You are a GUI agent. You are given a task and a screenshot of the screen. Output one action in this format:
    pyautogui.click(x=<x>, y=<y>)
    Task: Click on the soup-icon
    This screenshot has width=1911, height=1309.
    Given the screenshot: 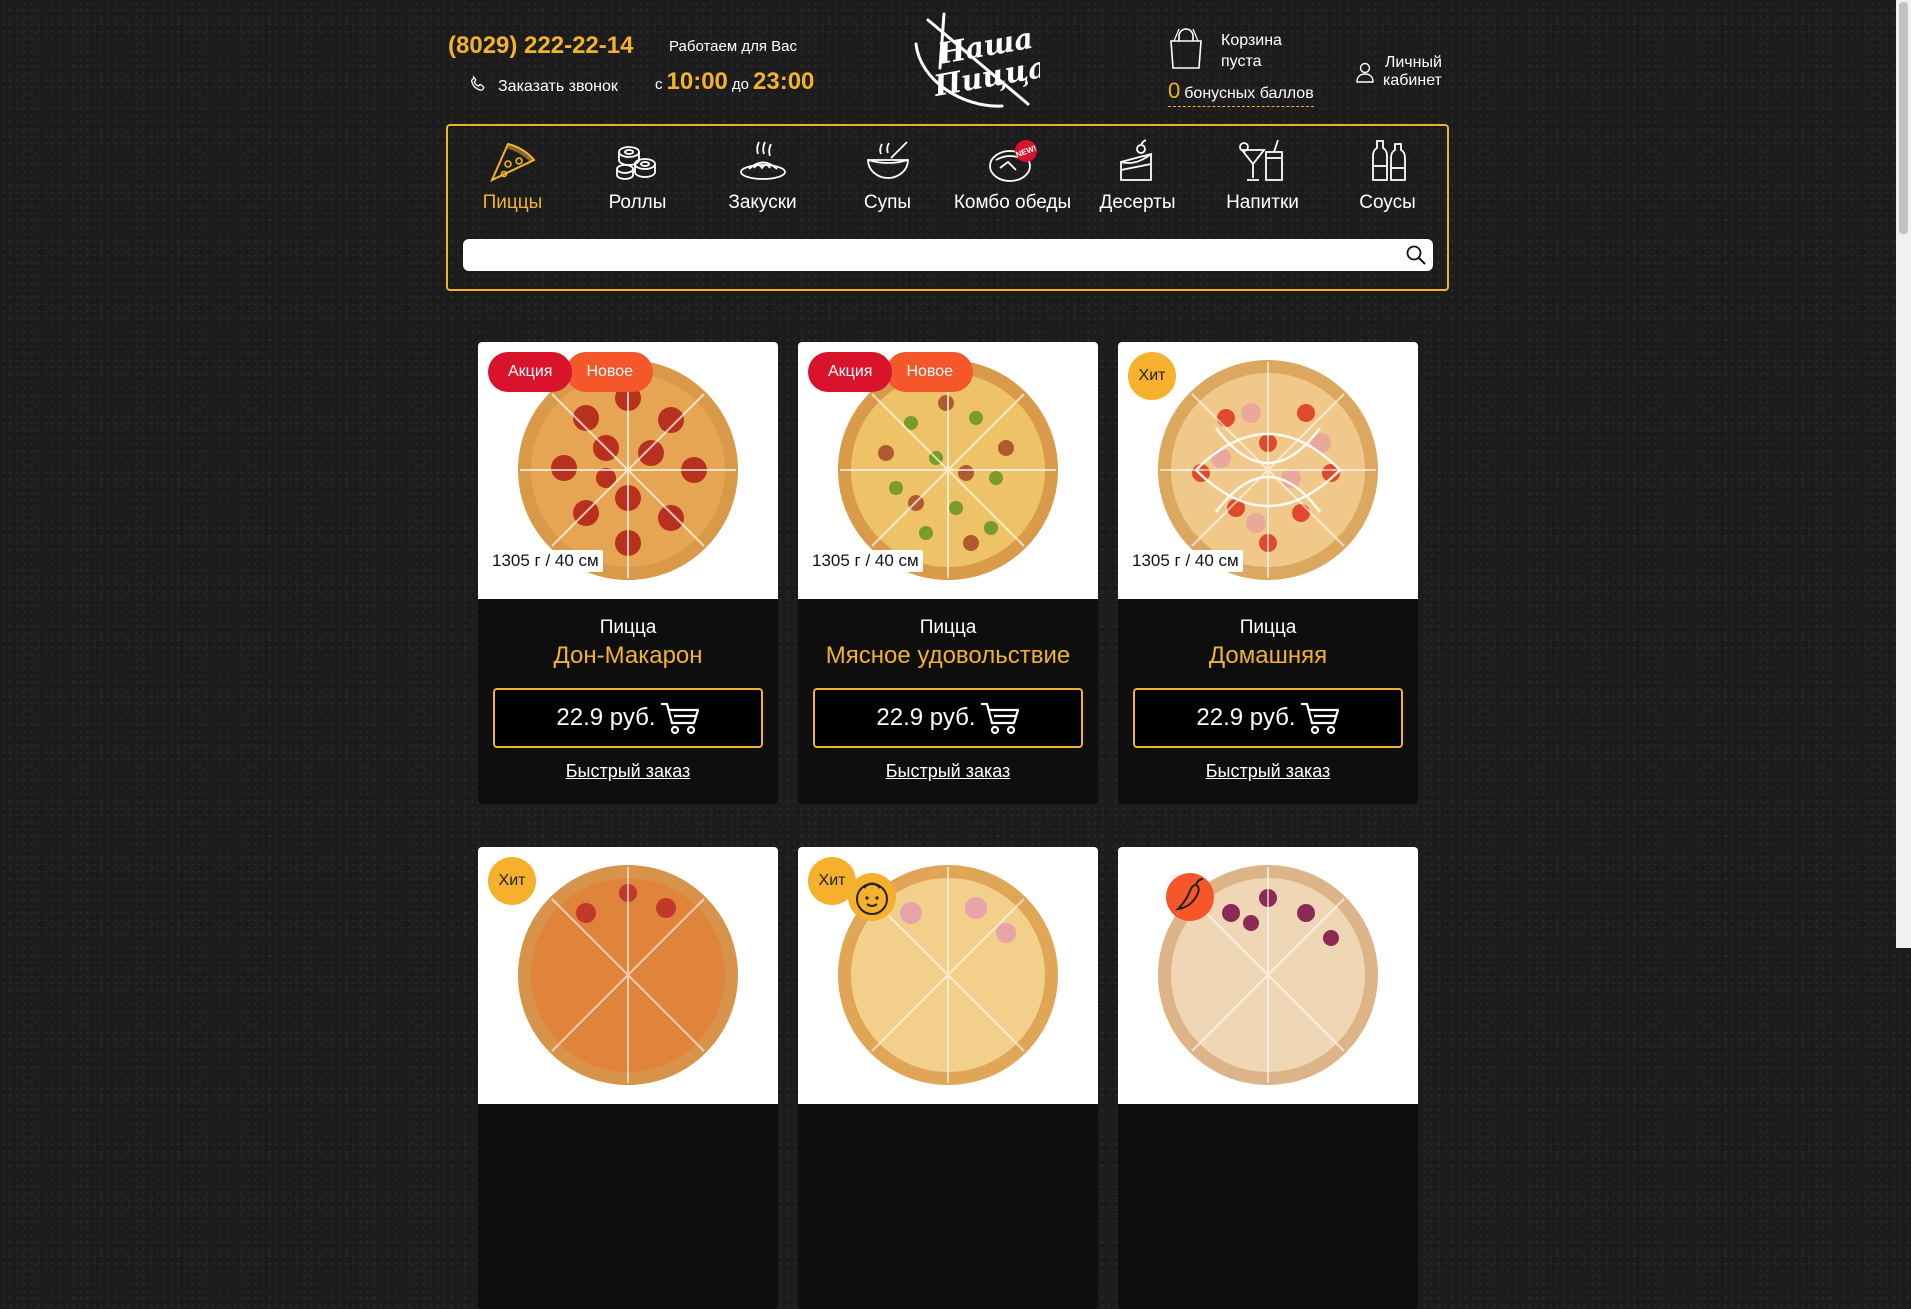 What is the action you would take?
    pyautogui.click(x=887, y=160)
    